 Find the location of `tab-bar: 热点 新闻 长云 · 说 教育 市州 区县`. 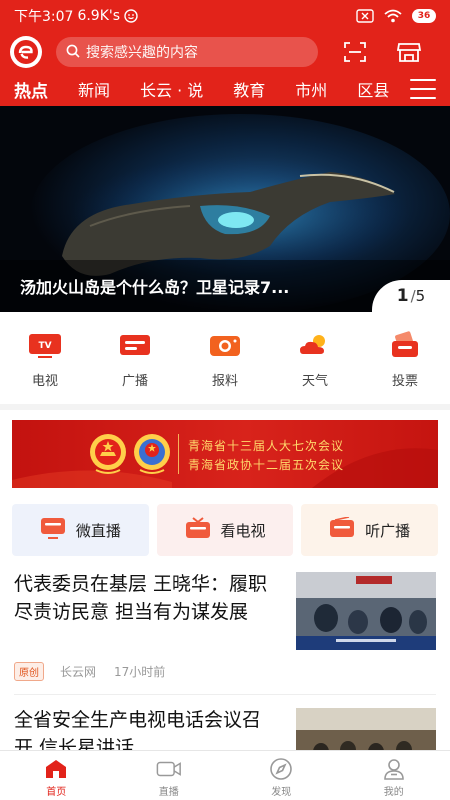

tab-bar: 热点 新闻 长云 · 说 教育 市州 区县 is located at coordinates (225, 89).